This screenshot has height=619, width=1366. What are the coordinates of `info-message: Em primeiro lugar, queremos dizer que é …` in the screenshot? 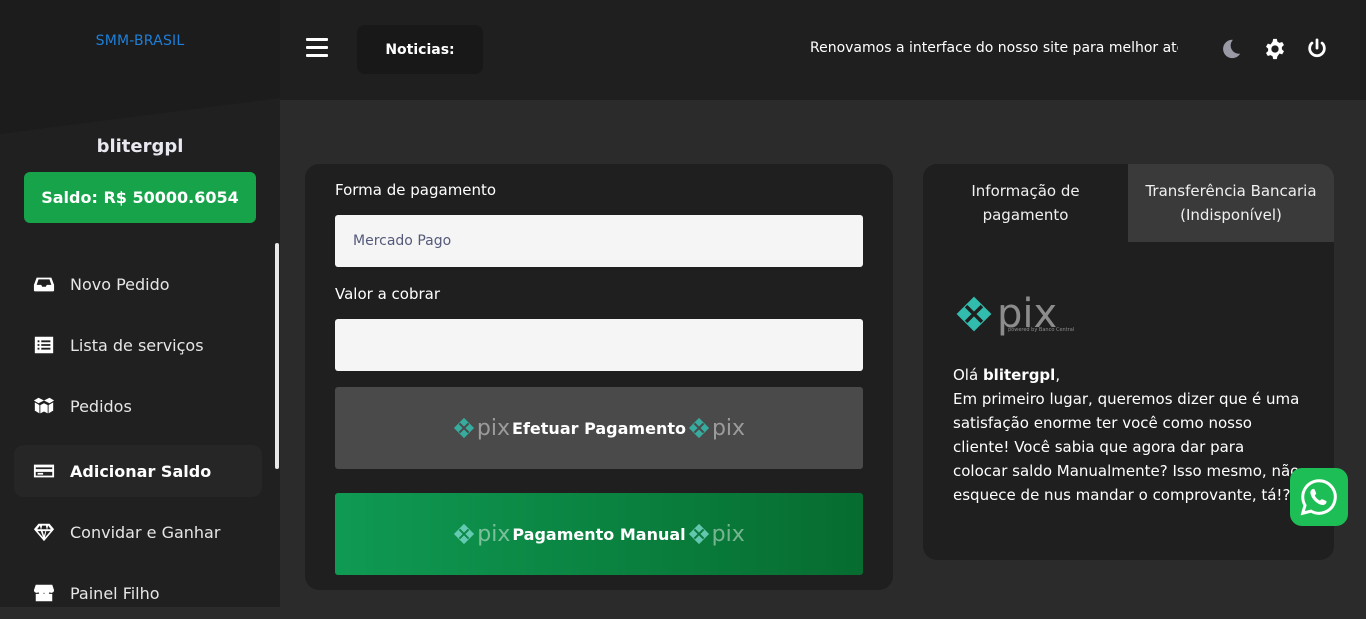 It's located at (1126, 447).